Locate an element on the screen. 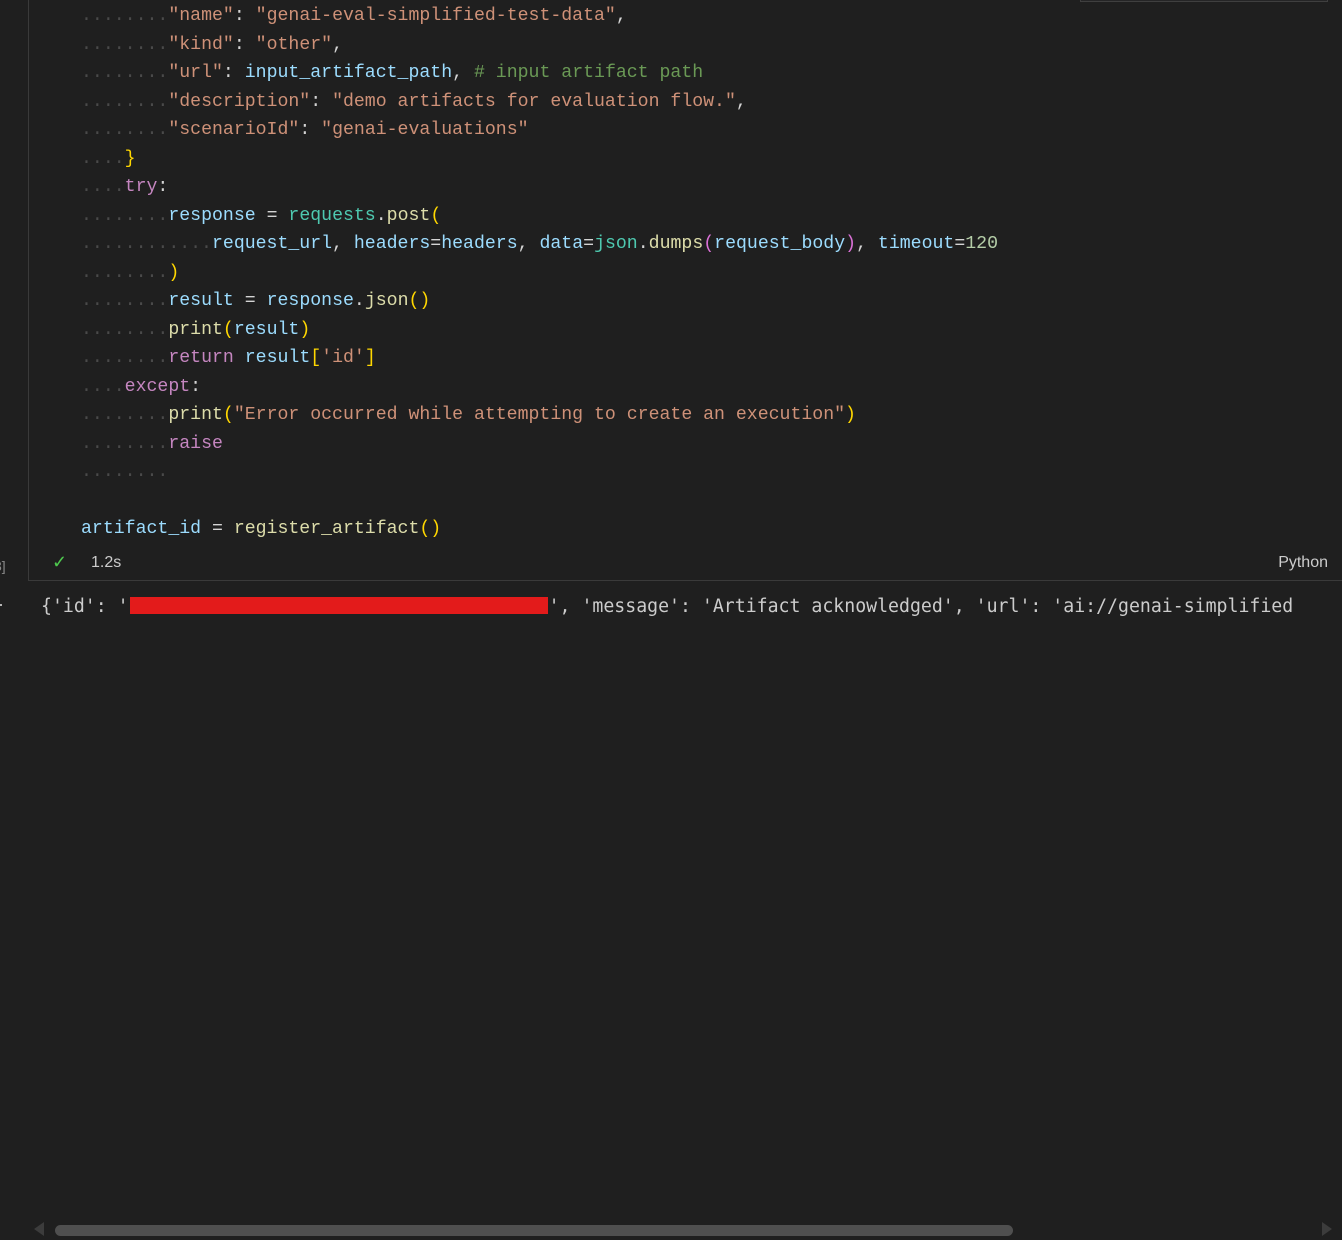 The height and width of the screenshot is (1240, 1342). code-token: "description" is located at coordinates (239, 101).